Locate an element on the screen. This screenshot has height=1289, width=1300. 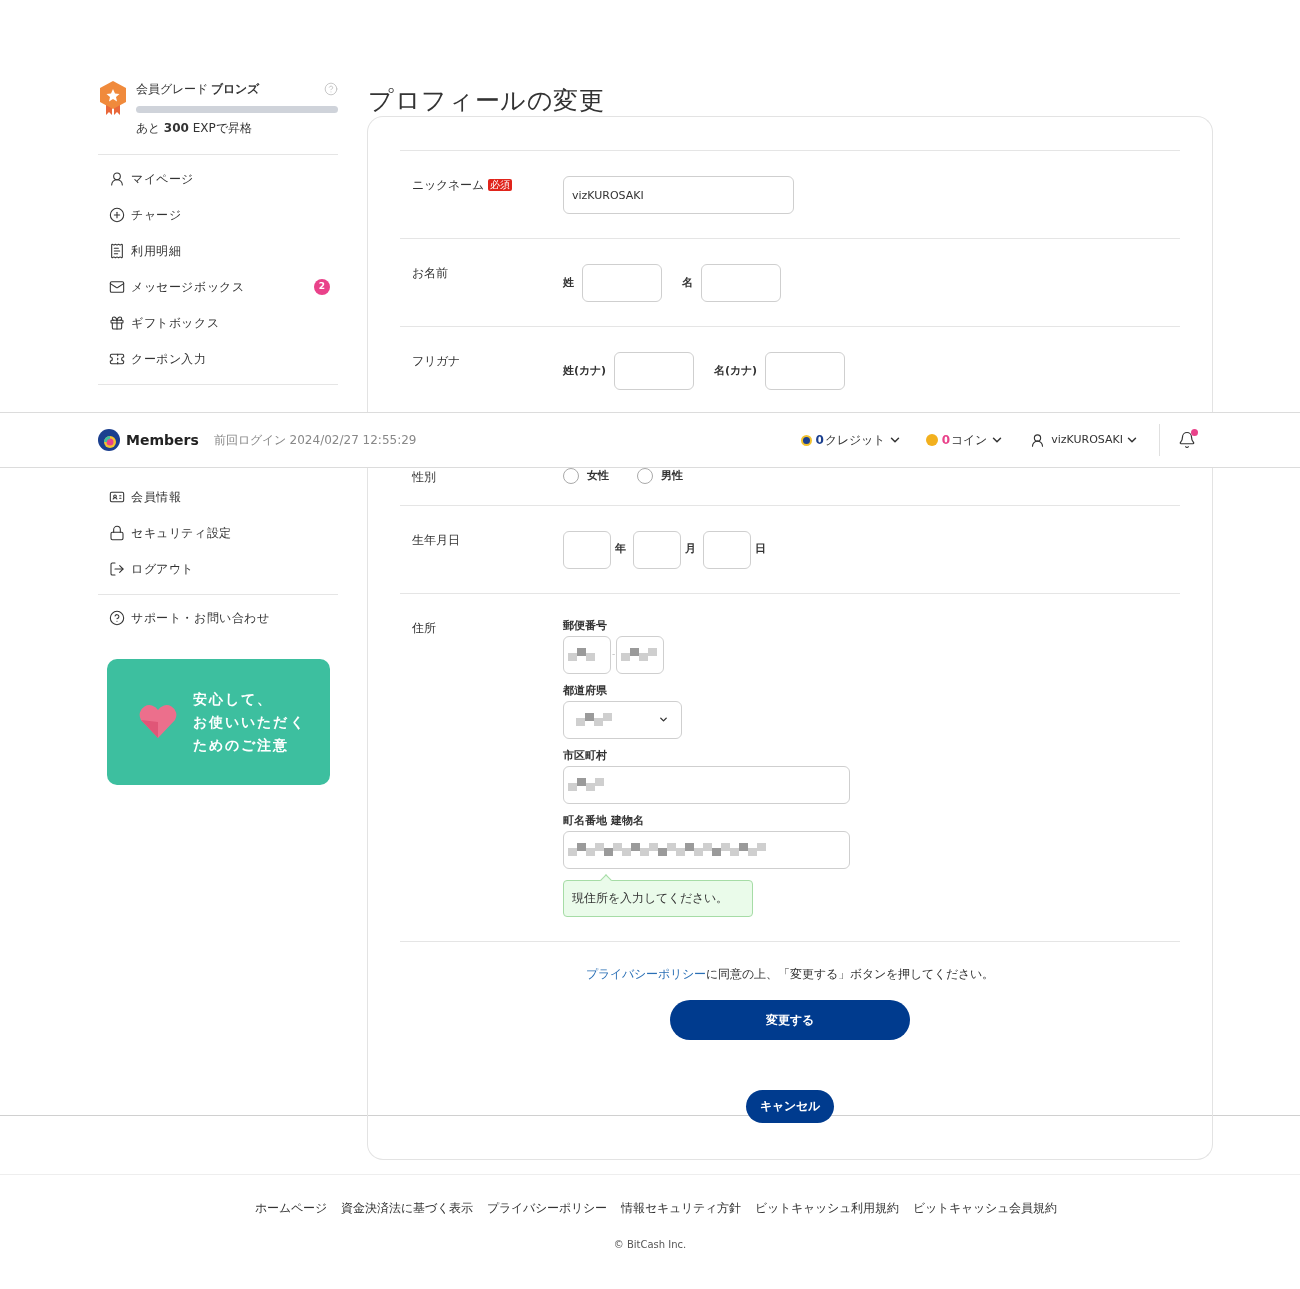
field-label: 郵便番号 is located at coordinates (585, 625).